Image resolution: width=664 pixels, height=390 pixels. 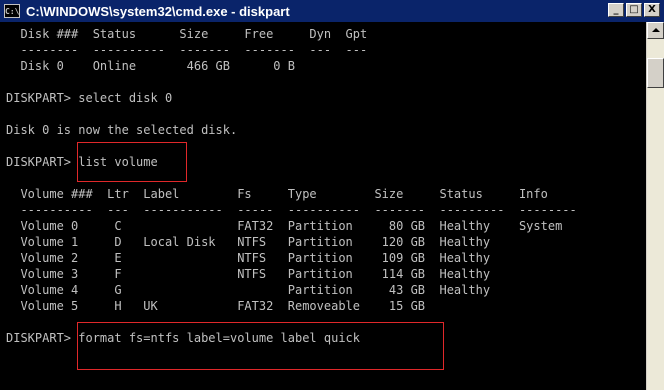 I want to click on console-line: DISKPART> select disk 0, so click(x=89, y=98).